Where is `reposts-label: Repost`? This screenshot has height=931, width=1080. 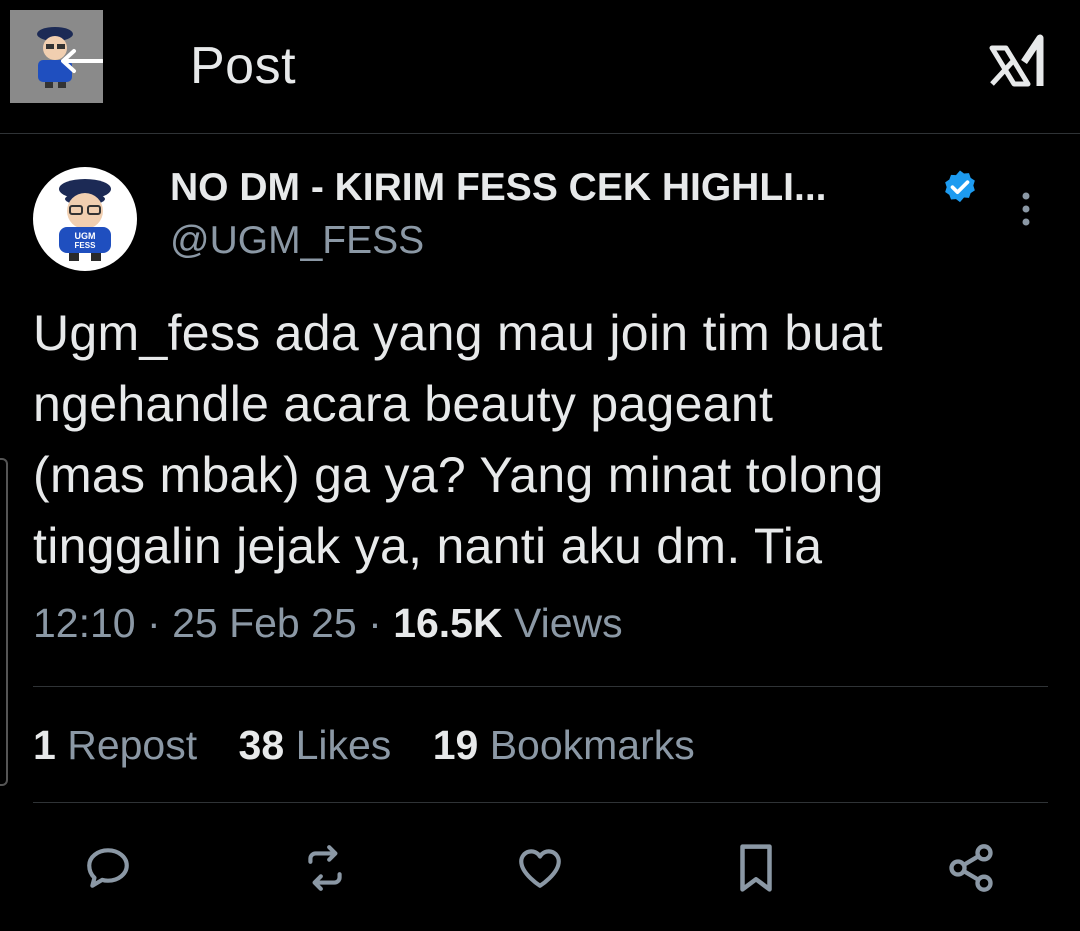 reposts-label: Repost is located at coordinates (132, 745).